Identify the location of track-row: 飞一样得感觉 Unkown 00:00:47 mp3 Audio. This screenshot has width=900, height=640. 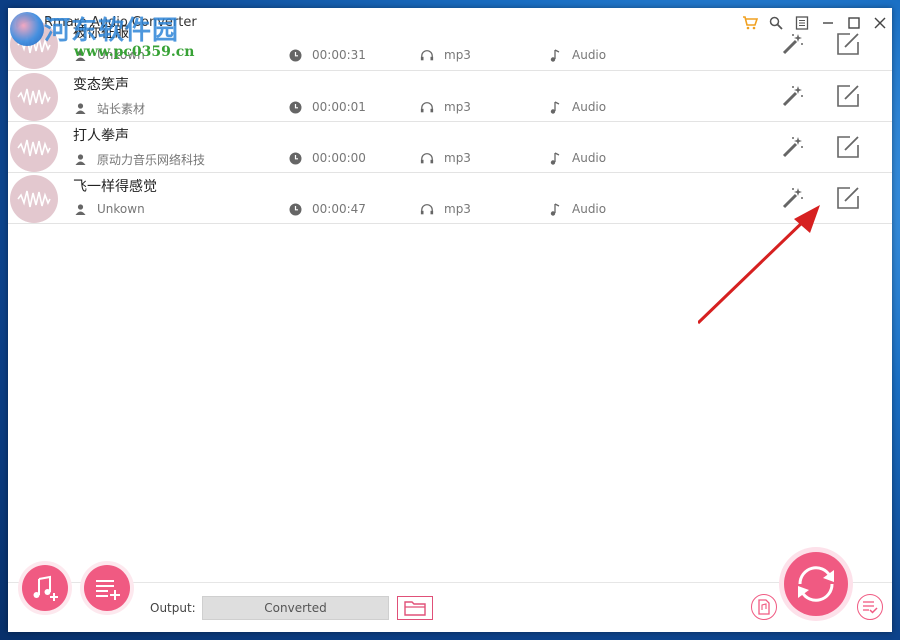
(450, 198).